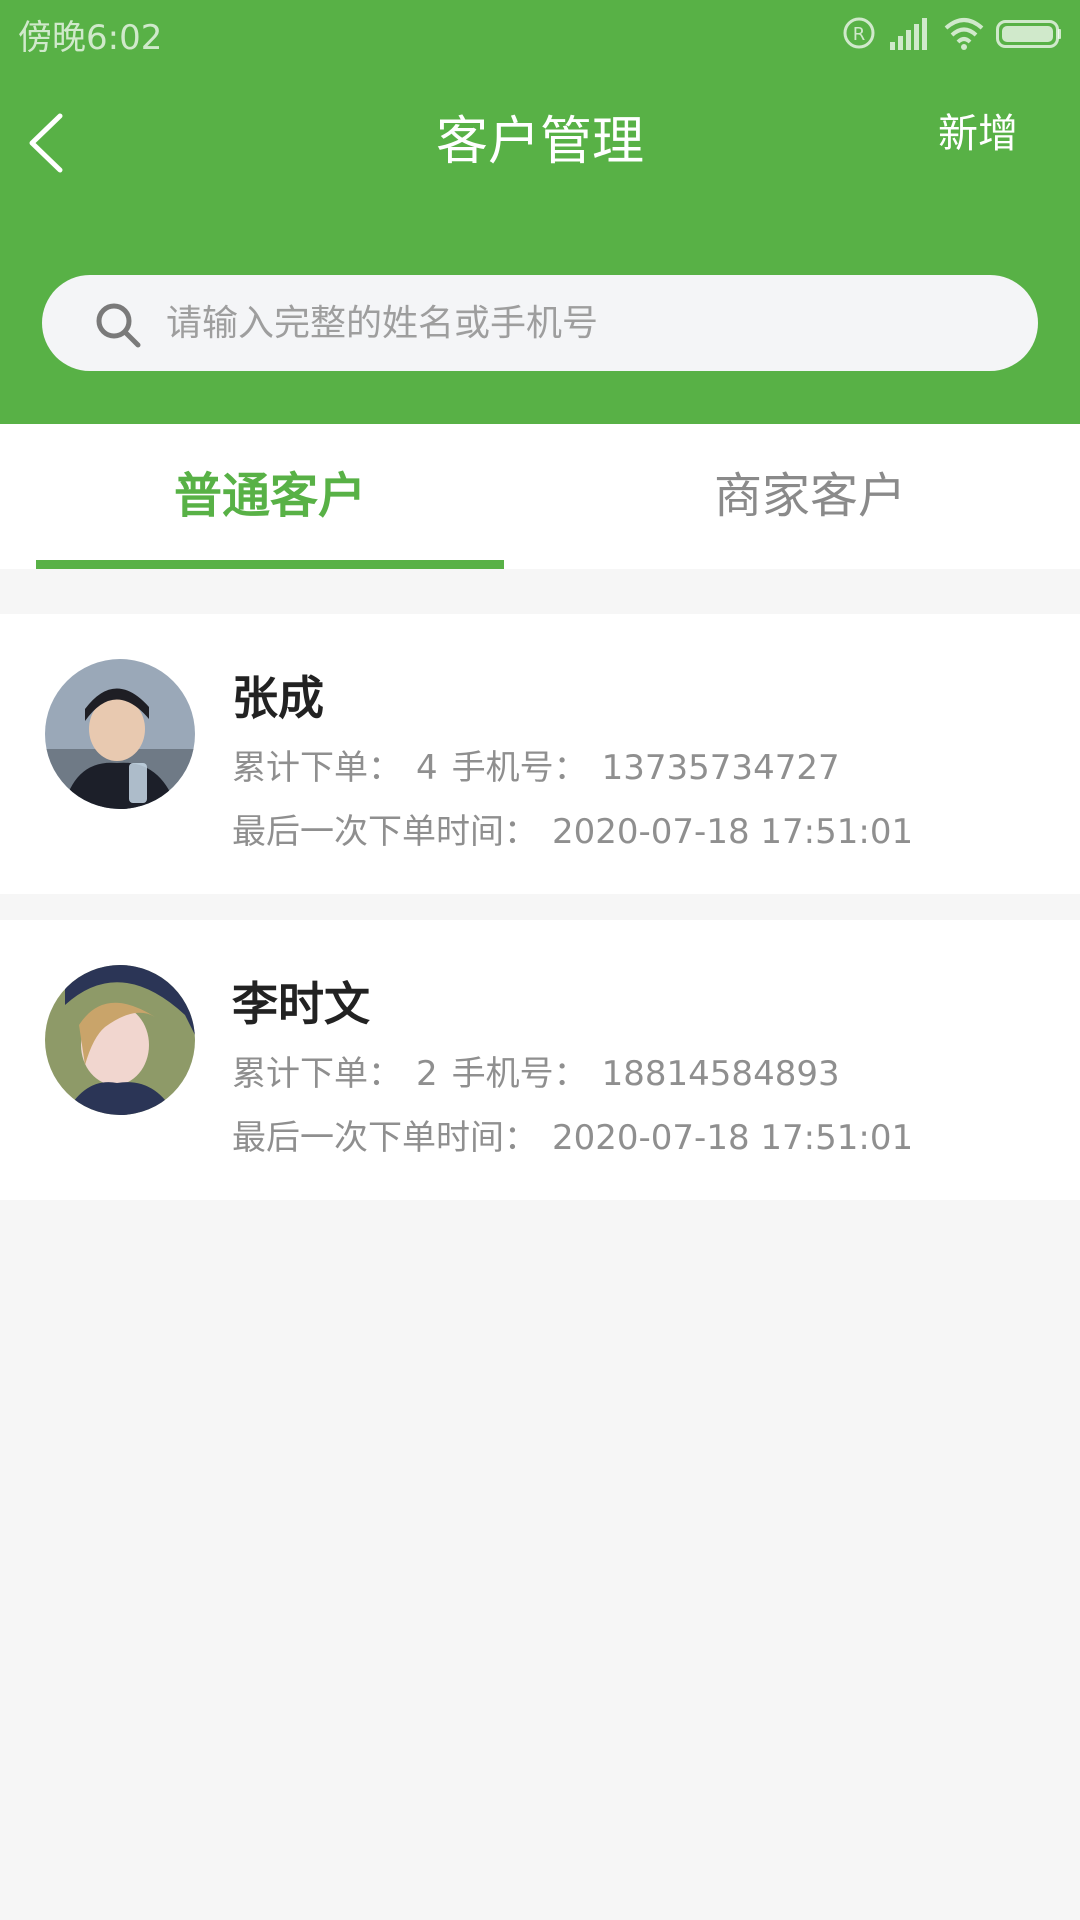 This screenshot has width=1080, height=1920. What do you see at coordinates (810, 496) in the screenshot?
I see `tab-merchant-customers: 商家客户` at bounding box center [810, 496].